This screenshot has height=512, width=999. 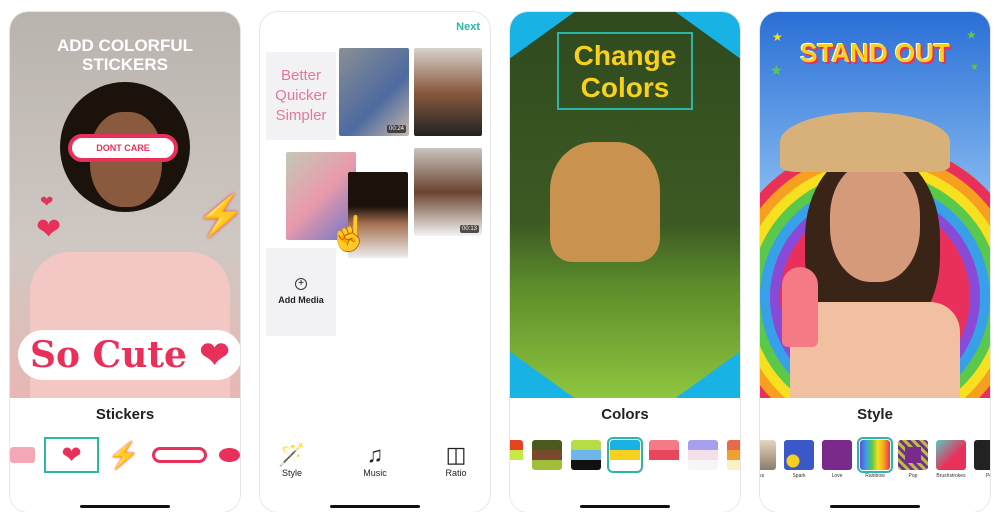 I want to click on magic-wand-icon: 🪄, so click(x=292, y=454).